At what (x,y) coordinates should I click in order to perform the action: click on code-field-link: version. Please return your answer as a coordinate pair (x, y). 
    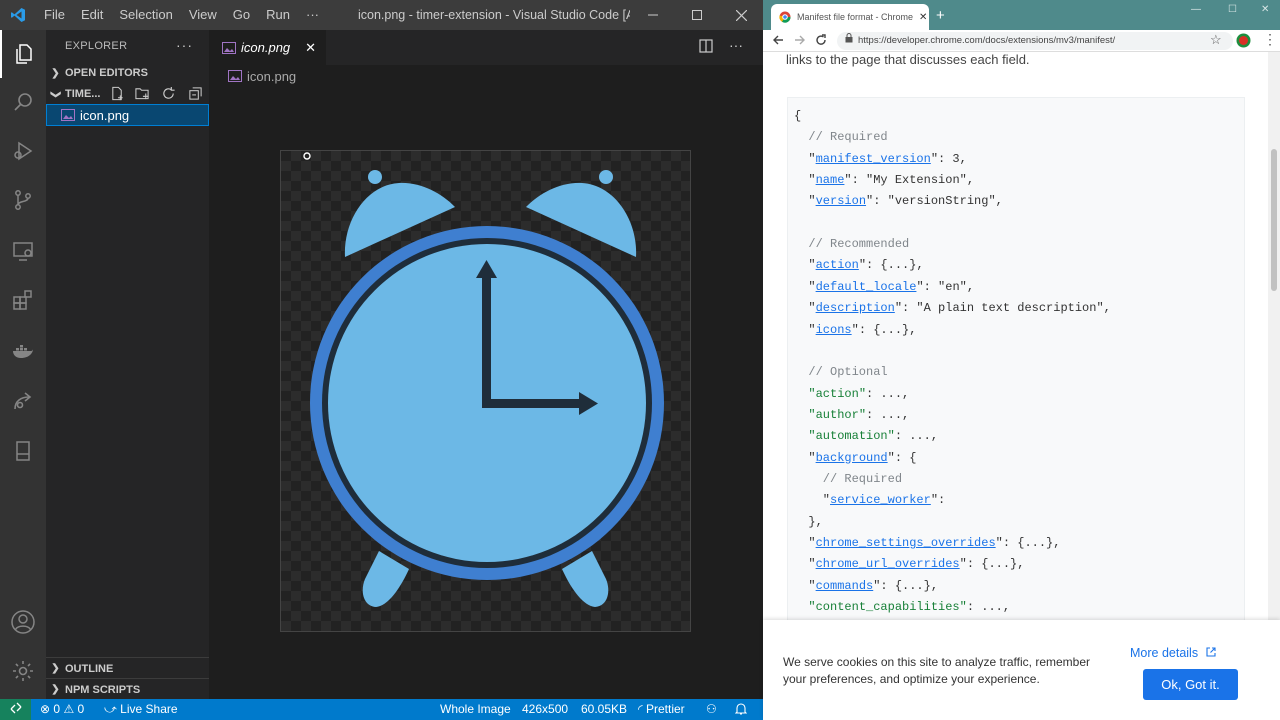
    Looking at the image, I should click on (841, 201).